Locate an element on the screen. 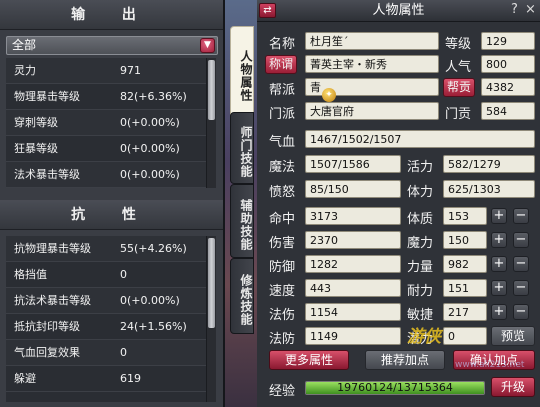  preview-button: 预览 is located at coordinates (513, 336).